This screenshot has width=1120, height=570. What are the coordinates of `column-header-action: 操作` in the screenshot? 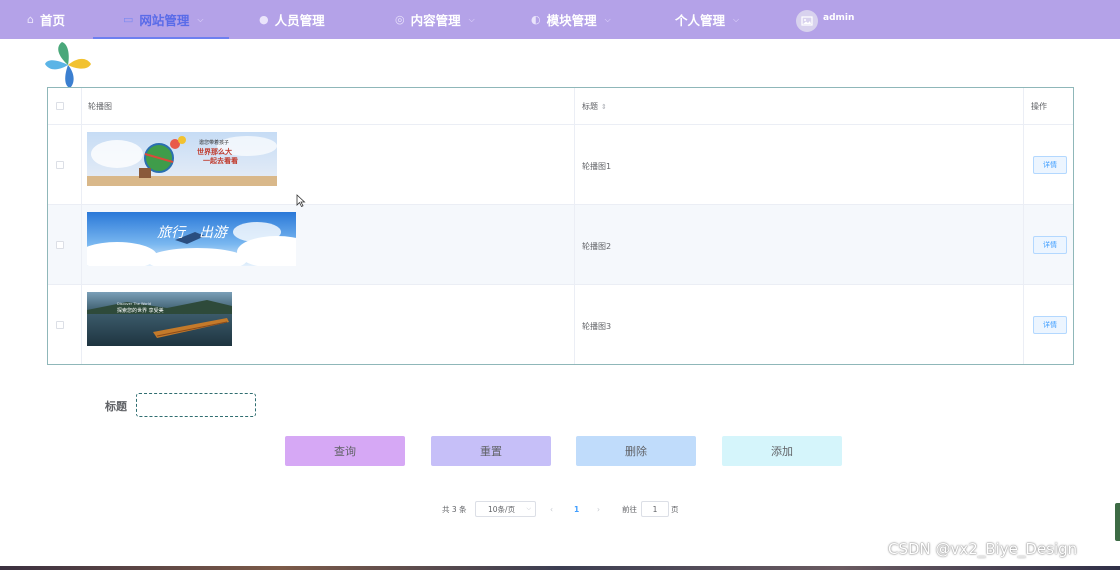 It's located at (1039, 106).